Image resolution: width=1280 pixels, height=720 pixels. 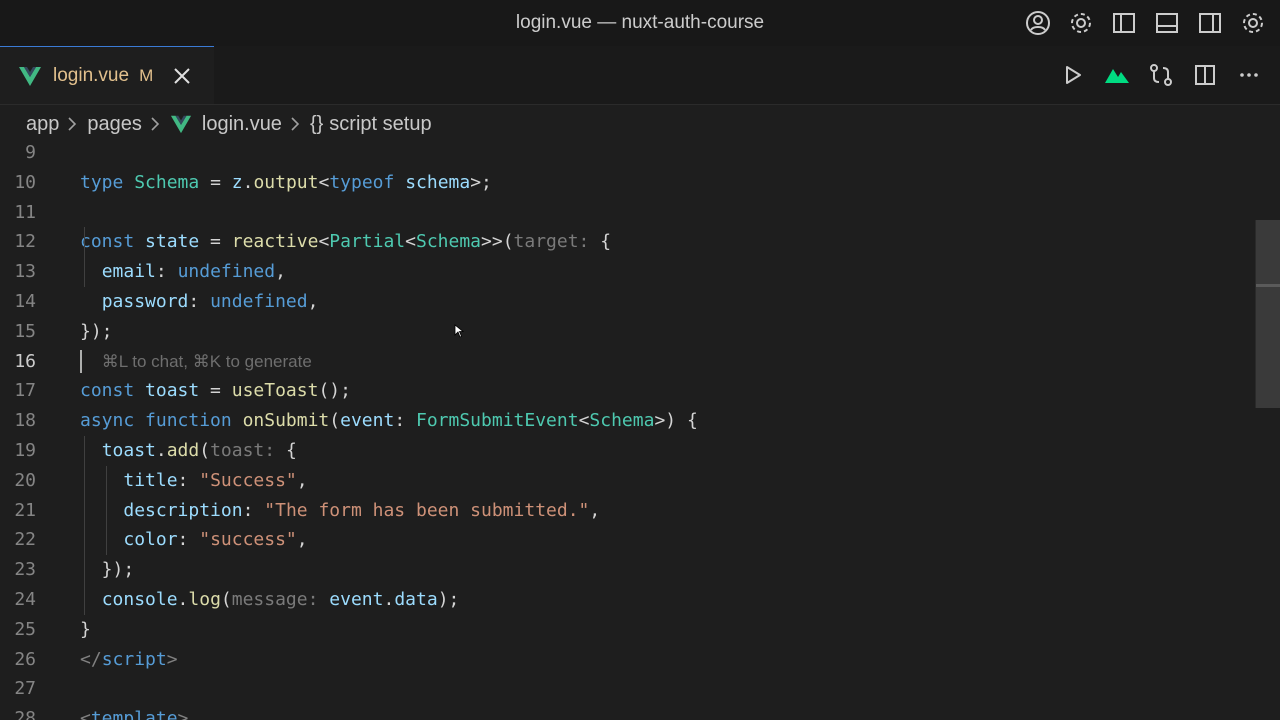 I want to click on code-token: >, so click(x=183, y=714).